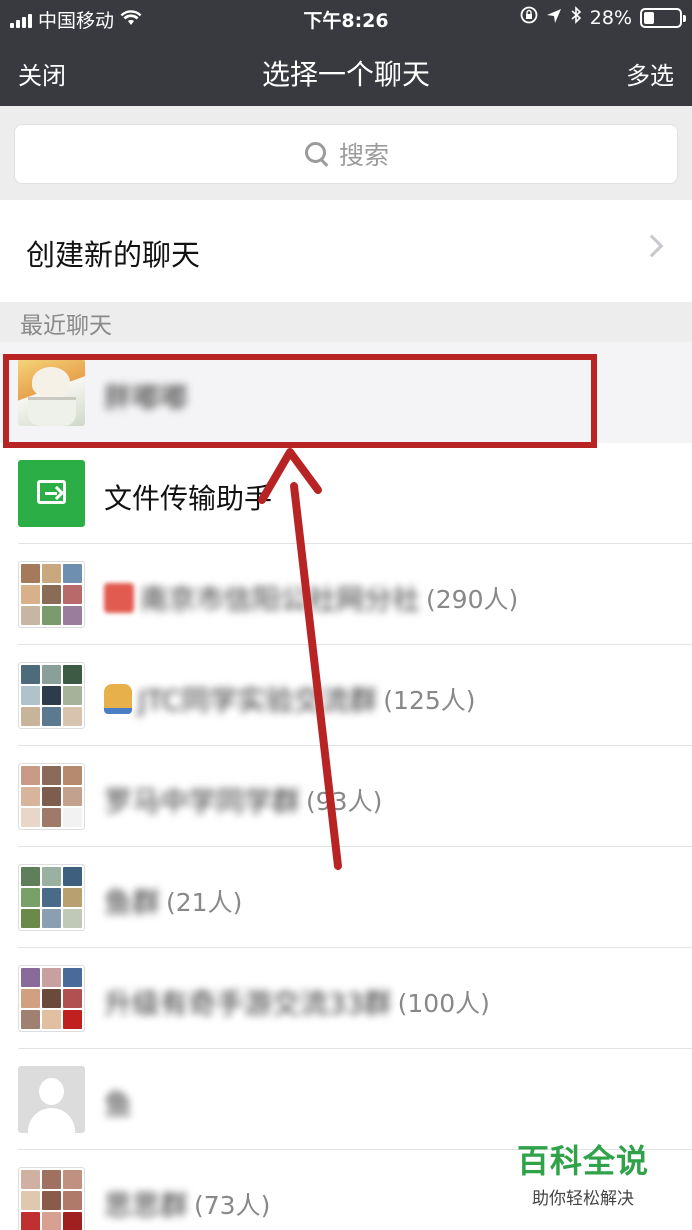 This screenshot has height=1230, width=692. I want to click on chat-row: 罗马中学同学群 (93人), so click(346, 796).